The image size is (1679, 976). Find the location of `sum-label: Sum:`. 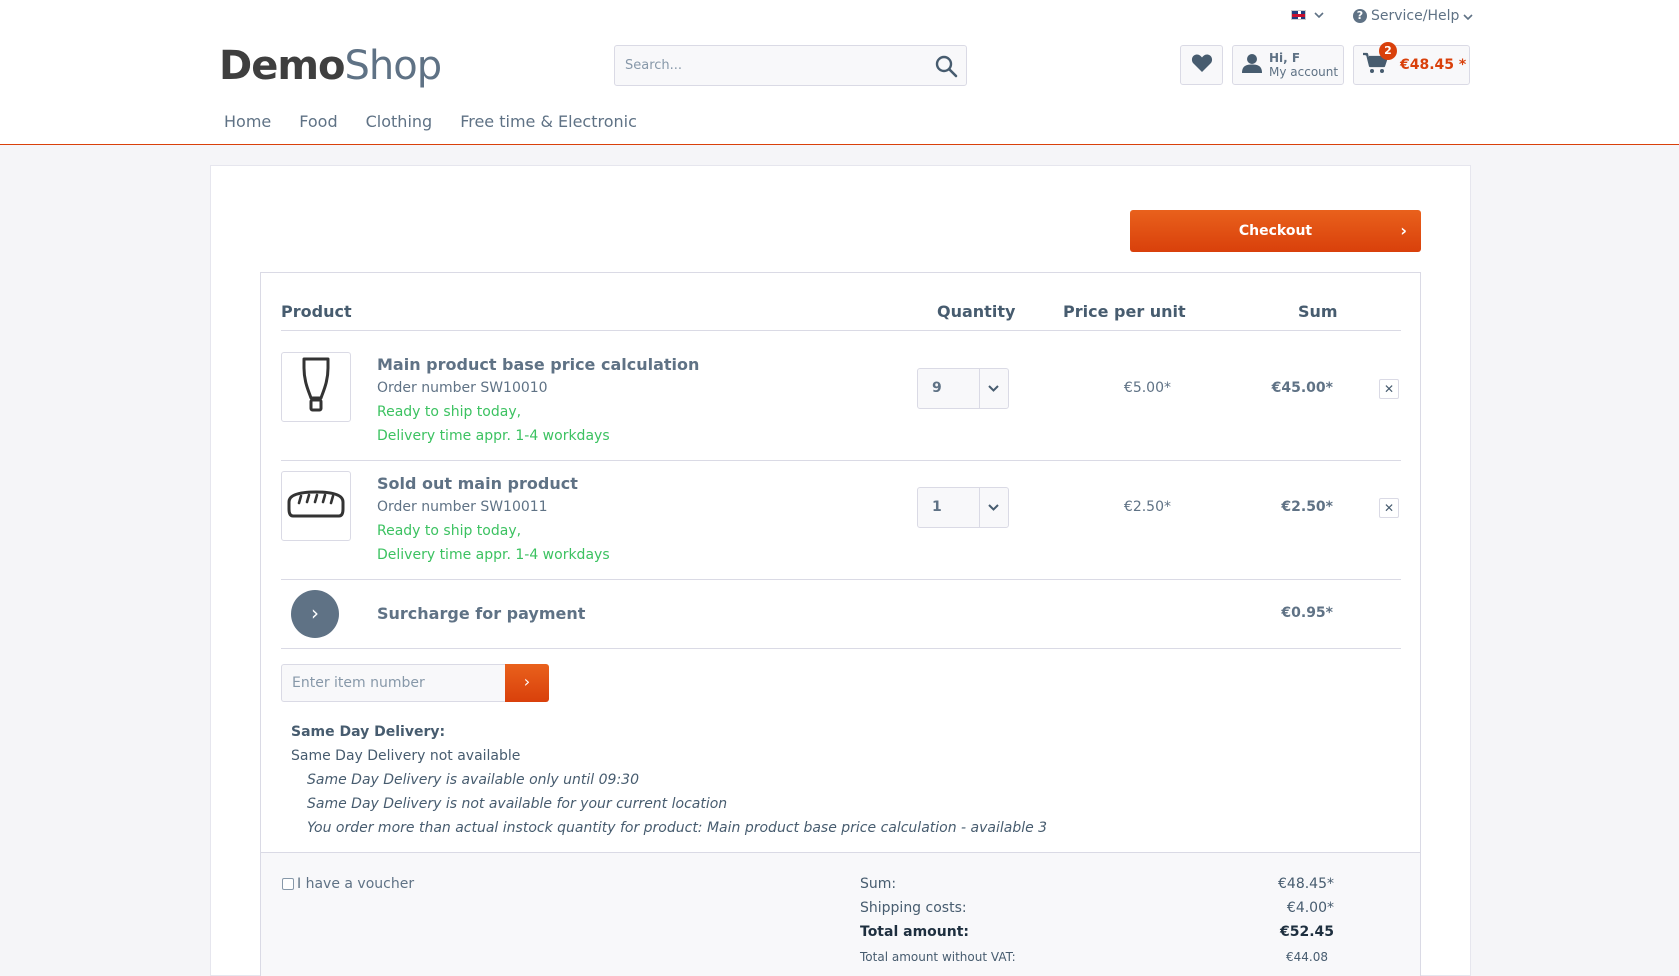

sum-label: Sum: is located at coordinates (878, 884).